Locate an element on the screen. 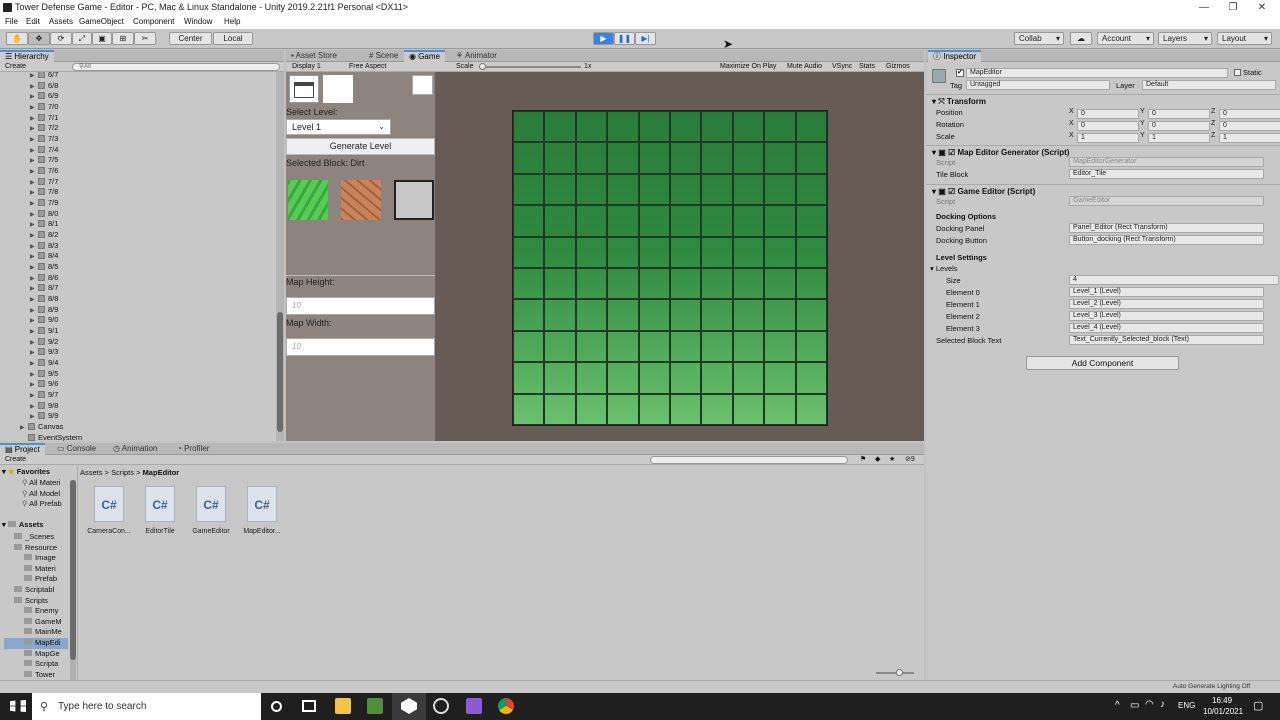  docking-panel-field: Panel_Editor (Rect Transform) is located at coordinates (1166, 228).